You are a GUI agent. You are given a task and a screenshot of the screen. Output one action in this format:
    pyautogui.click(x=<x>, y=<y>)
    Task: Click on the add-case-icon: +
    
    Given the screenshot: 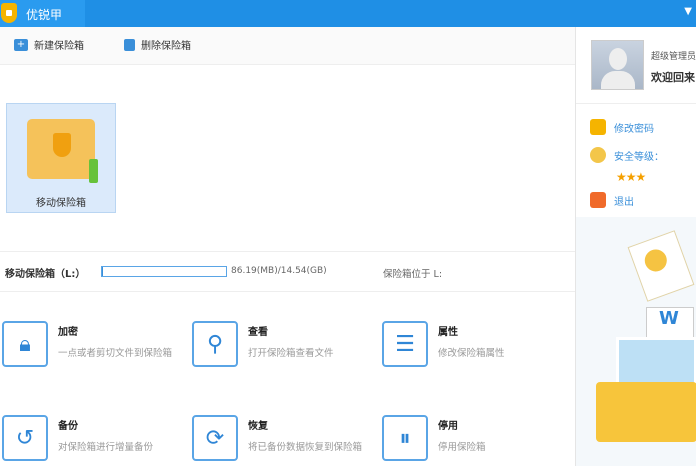 What is the action you would take?
    pyautogui.click(x=21, y=44)
    